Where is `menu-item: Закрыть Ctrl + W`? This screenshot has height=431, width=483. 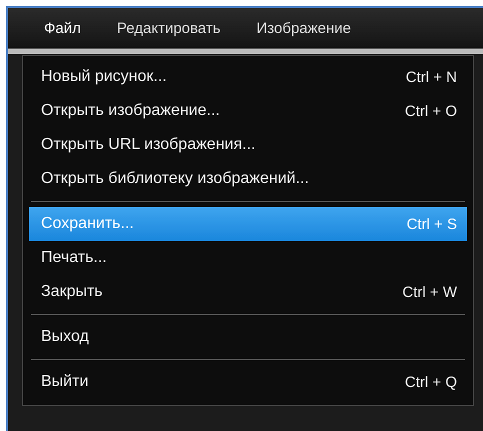 menu-item: Закрыть Ctrl + W is located at coordinates (248, 292).